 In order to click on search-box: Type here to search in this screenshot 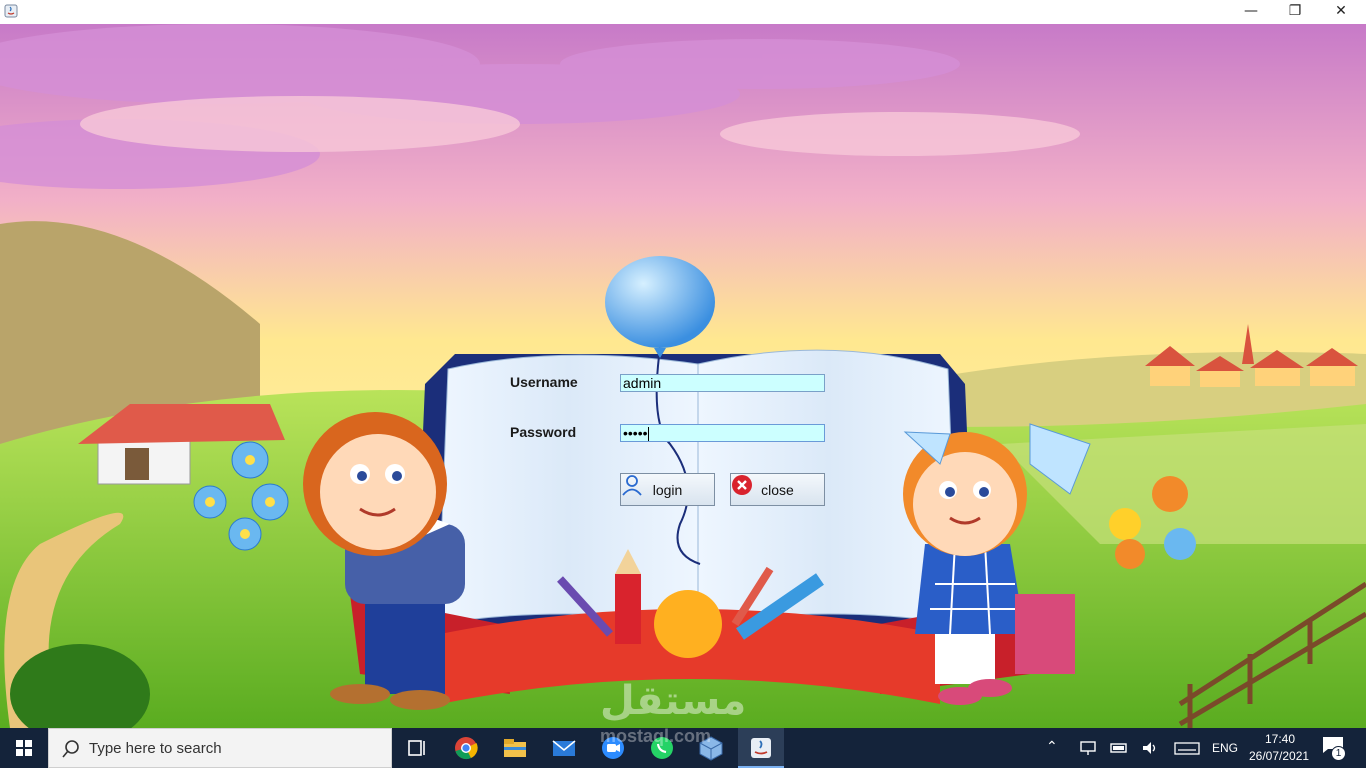, I will do `click(220, 748)`.